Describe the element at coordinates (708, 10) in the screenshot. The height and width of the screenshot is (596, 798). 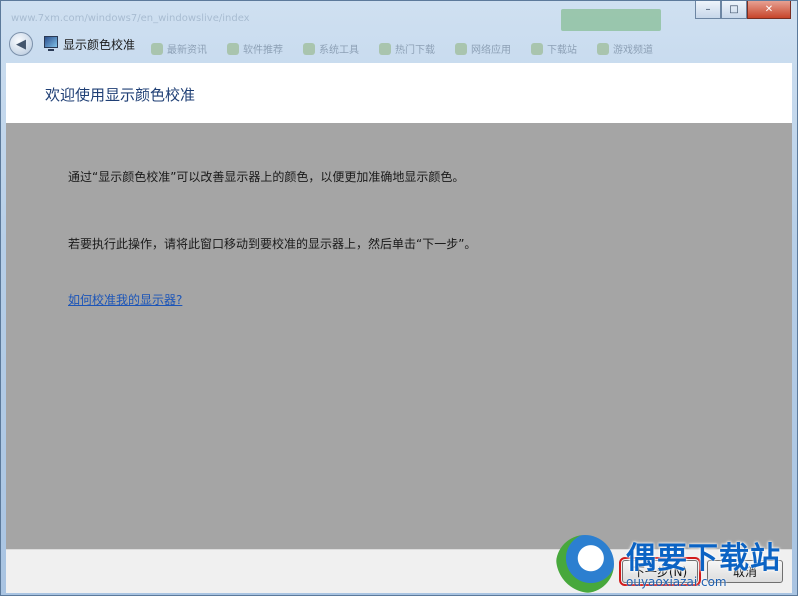
I see `minimize-button: –` at that location.